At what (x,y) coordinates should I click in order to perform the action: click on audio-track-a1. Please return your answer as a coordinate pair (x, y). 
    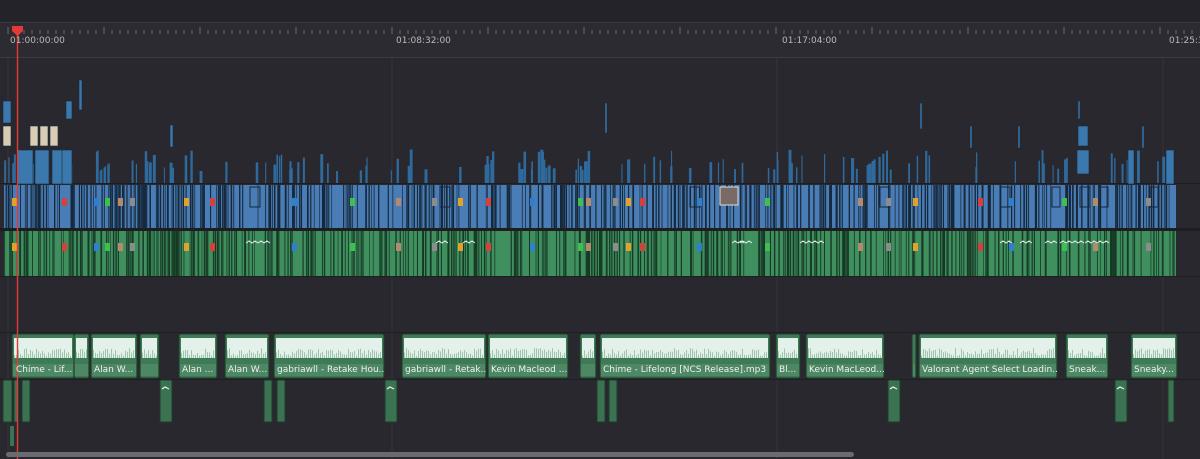
    Looking at the image, I should click on (590, 253).